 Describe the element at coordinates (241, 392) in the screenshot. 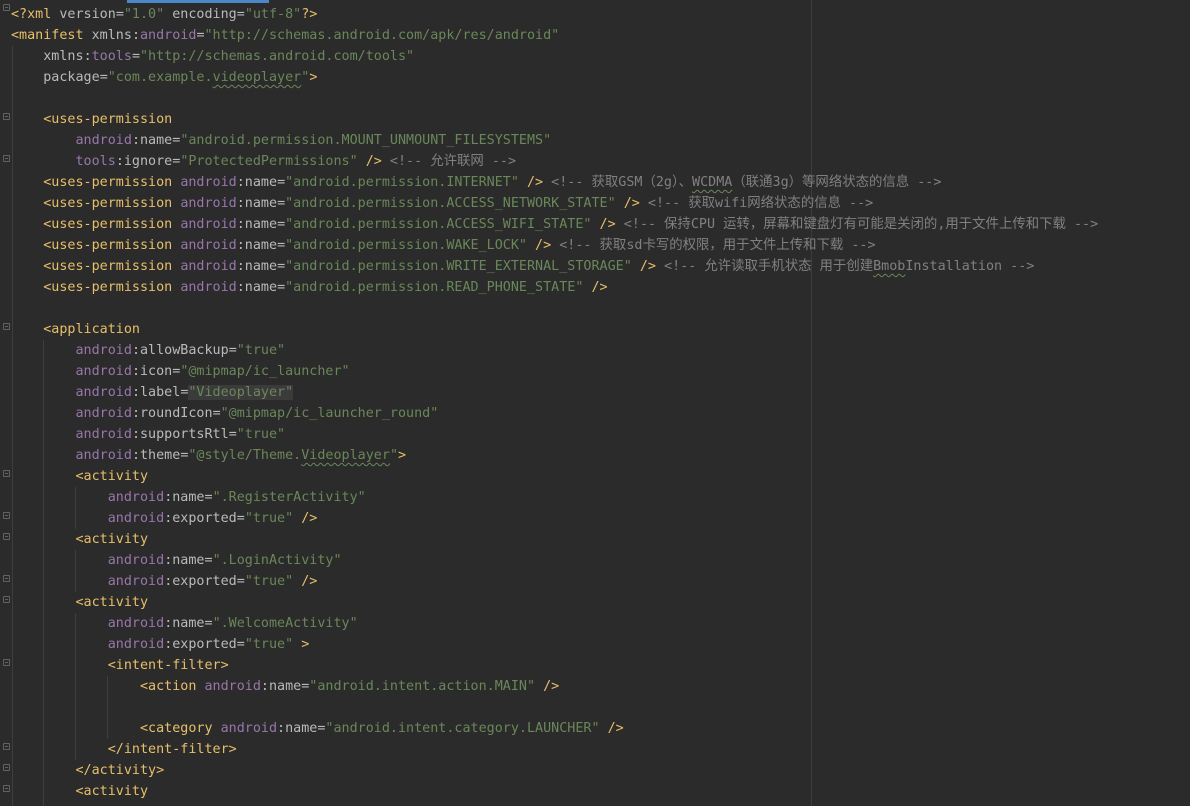

I see `code-token: "Videoplayer"` at that location.